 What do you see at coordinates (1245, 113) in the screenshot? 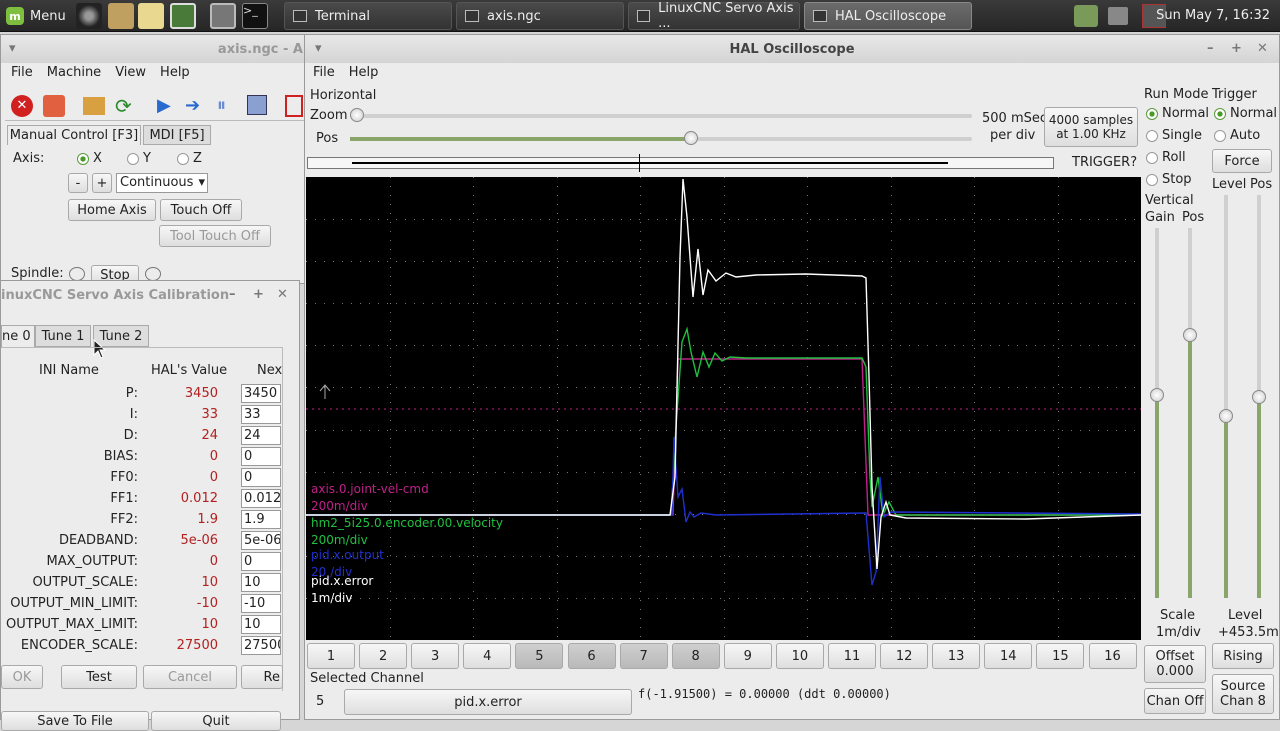
I see `trigger-mode-normal: Normal` at bounding box center [1245, 113].